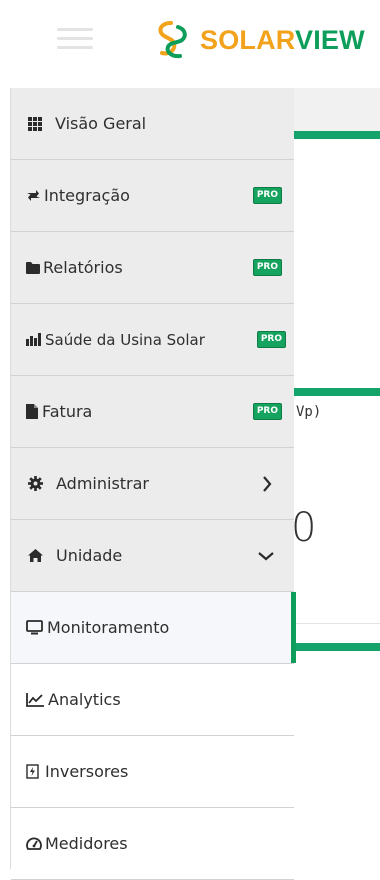 This screenshot has width=380, height=880. I want to click on sidebar-item-label: Visão Geral, so click(101, 123).